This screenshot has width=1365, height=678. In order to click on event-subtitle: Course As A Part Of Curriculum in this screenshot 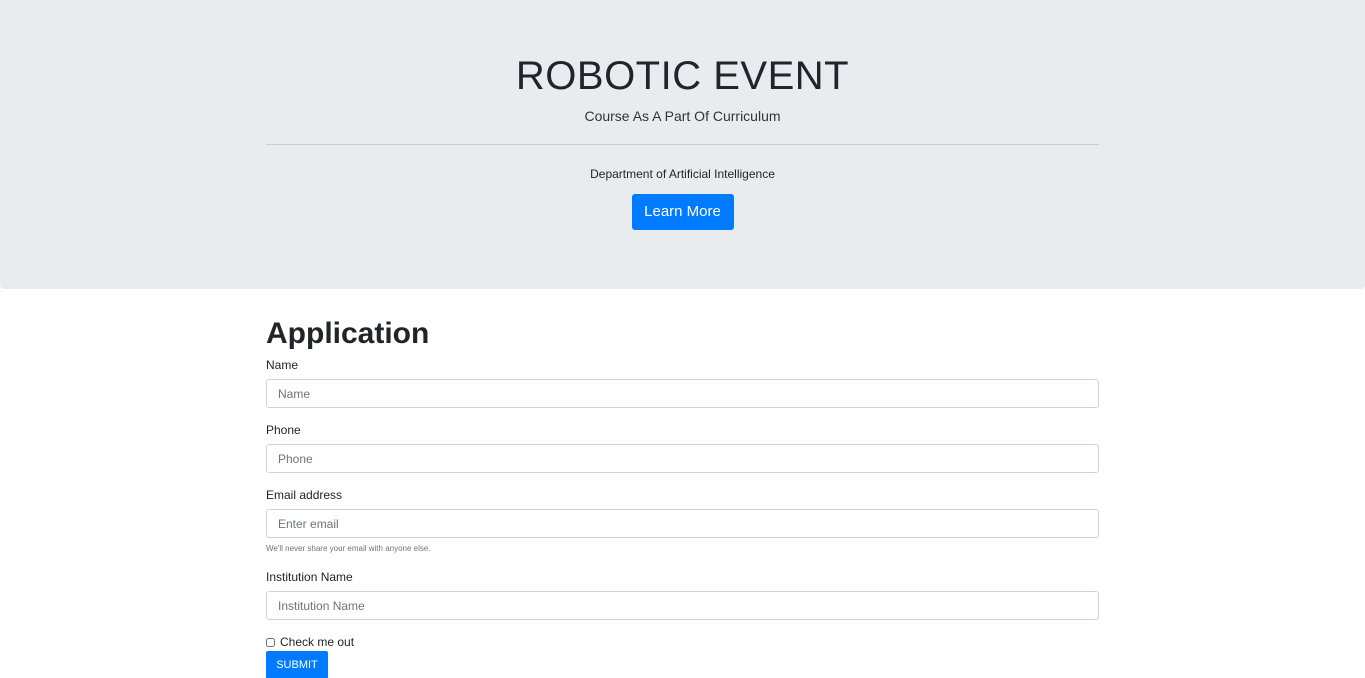, I will do `click(682, 116)`.